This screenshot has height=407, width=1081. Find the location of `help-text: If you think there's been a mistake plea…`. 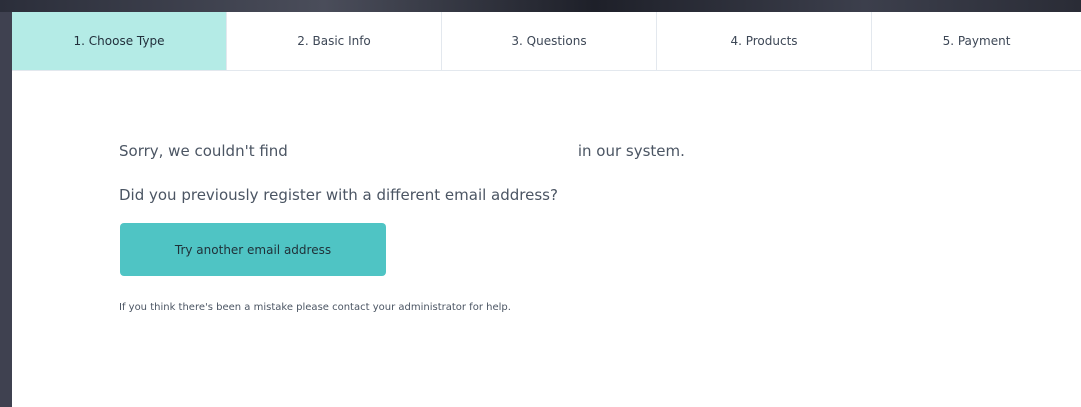

help-text: If you think there's been a mistake plea… is located at coordinates (315, 307).